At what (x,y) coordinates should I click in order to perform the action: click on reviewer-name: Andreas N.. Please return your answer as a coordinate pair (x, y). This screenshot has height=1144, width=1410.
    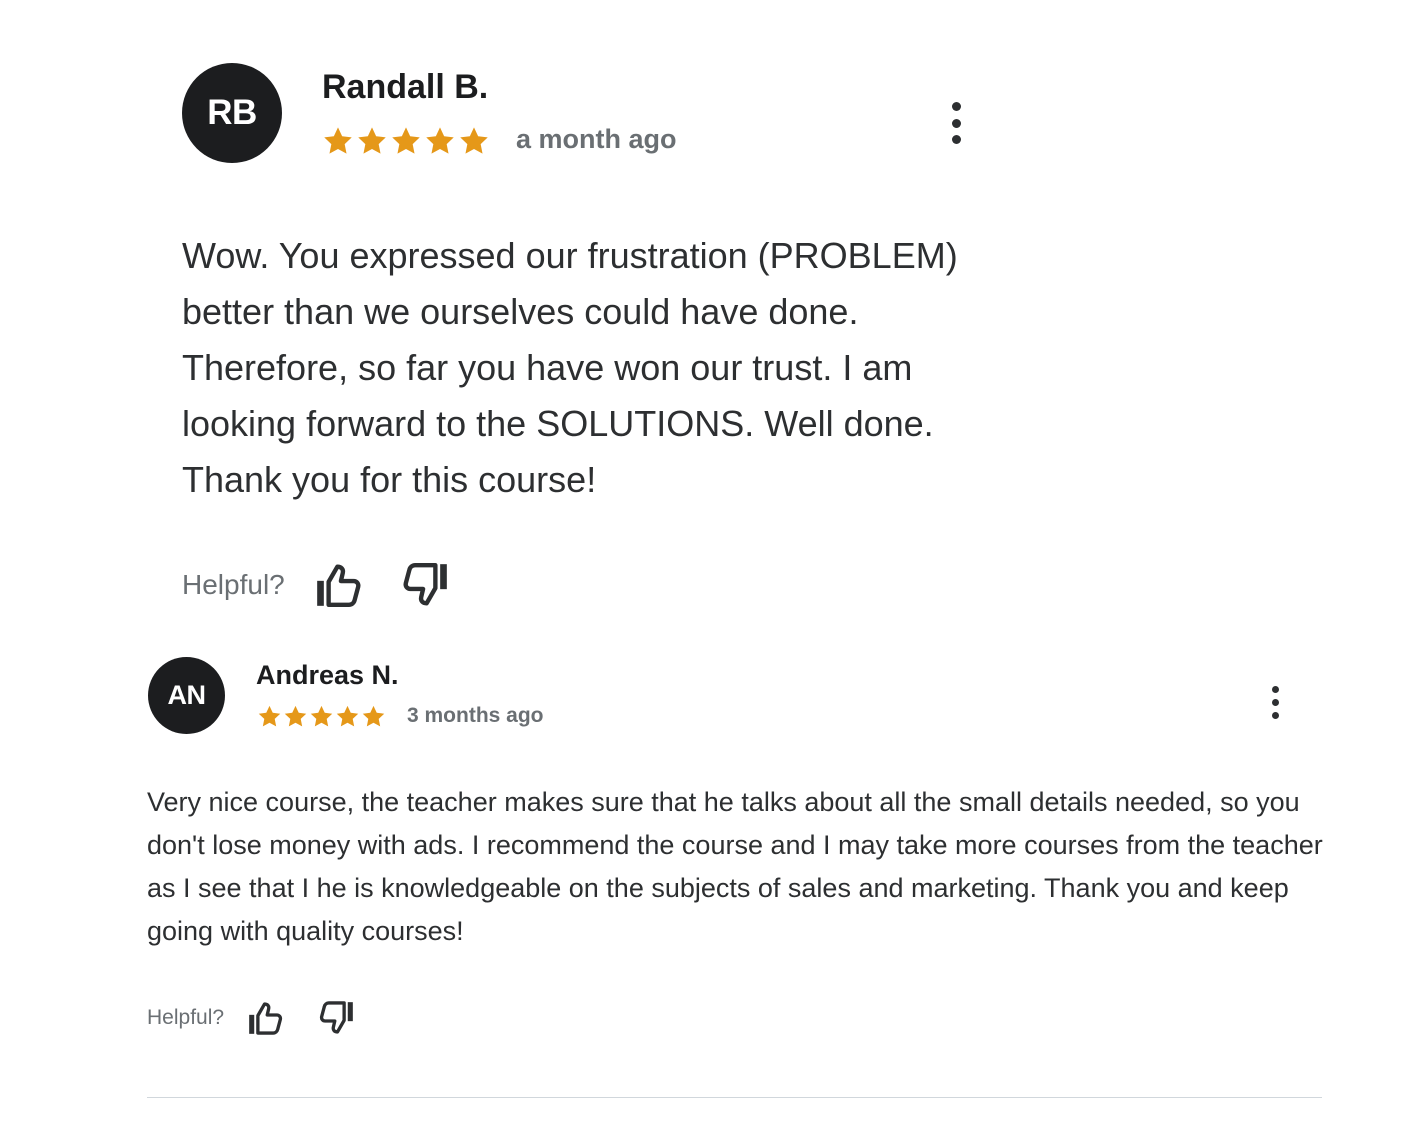
    Looking at the image, I should click on (327, 675).